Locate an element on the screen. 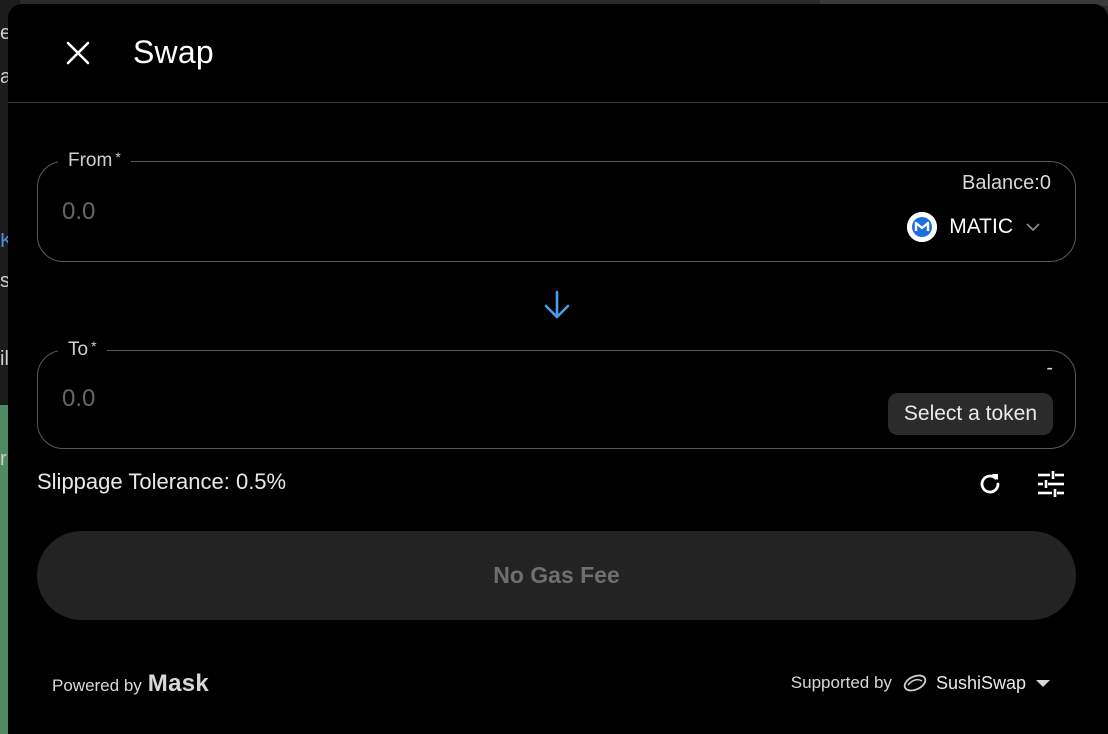 This screenshot has height=734, width=1108. from-label: From * is located at coordinates (94, 160).